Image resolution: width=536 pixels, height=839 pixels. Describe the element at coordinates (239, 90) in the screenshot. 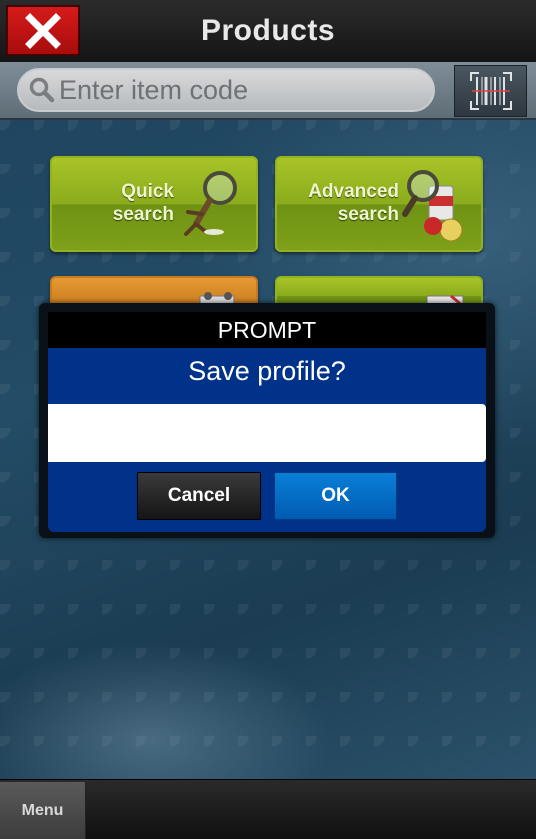

I see `search-input` at that location.